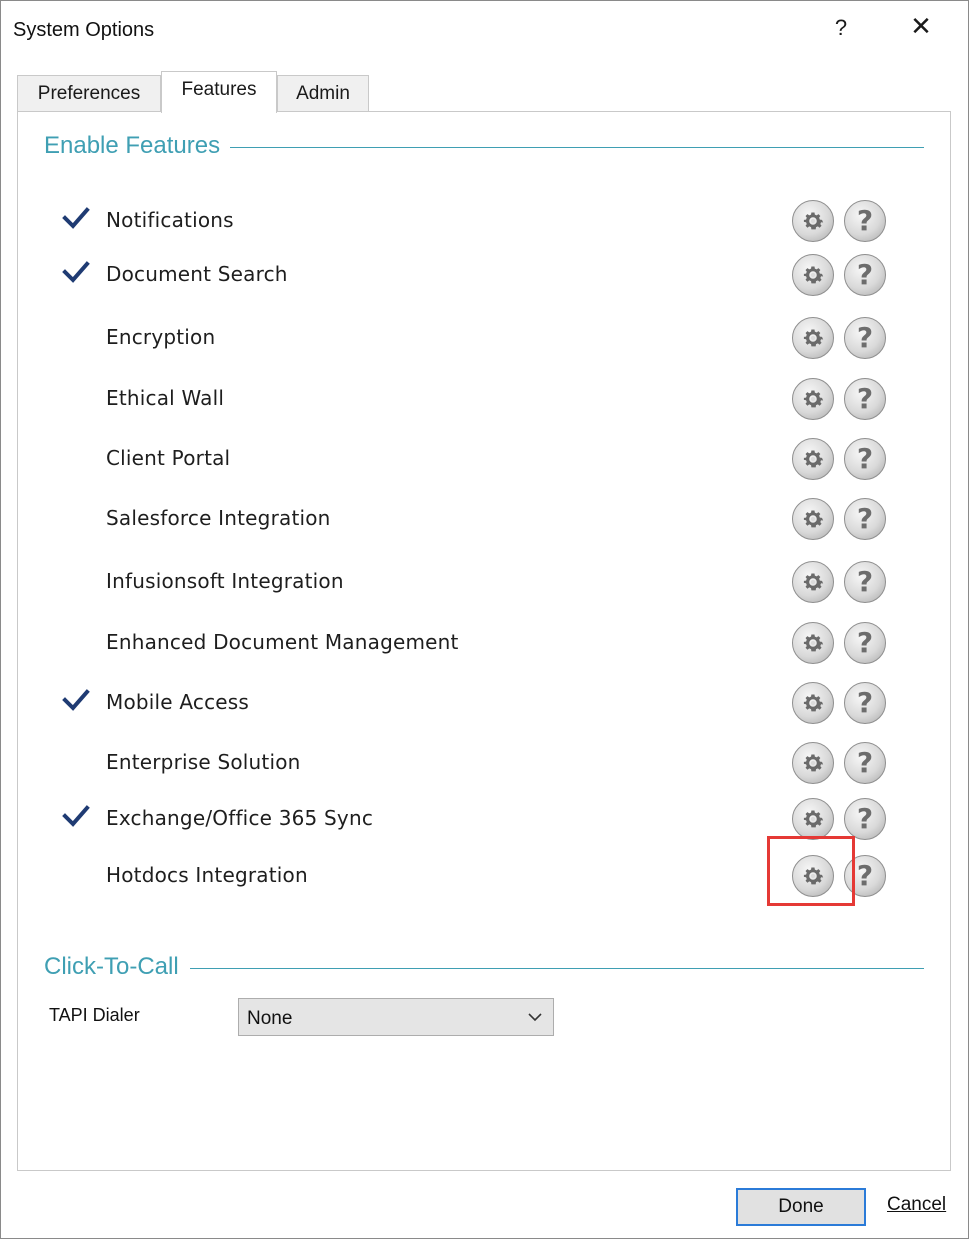  I want to click on feature-row: Enterprise Solution?, so click(483, 763).